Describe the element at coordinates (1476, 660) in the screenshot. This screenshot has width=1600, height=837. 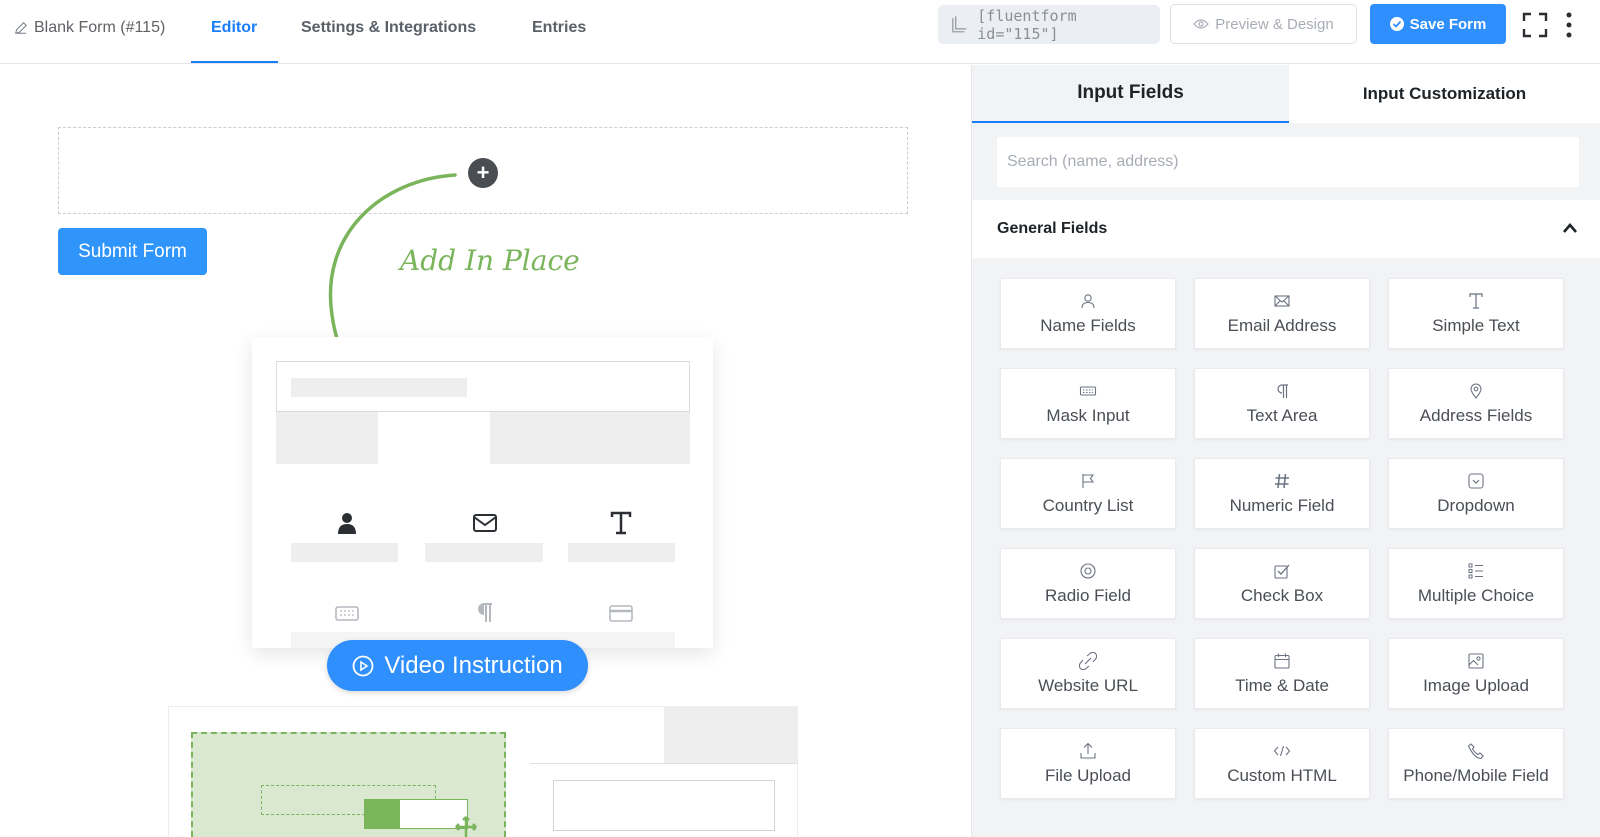
I see `image-icon` at that location.